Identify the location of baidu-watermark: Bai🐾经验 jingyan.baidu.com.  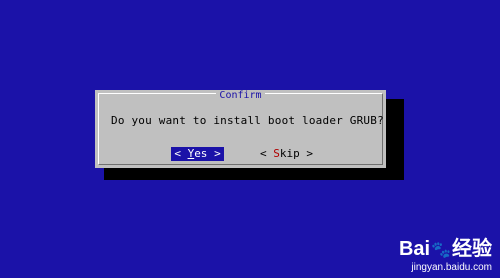
(445, 256).